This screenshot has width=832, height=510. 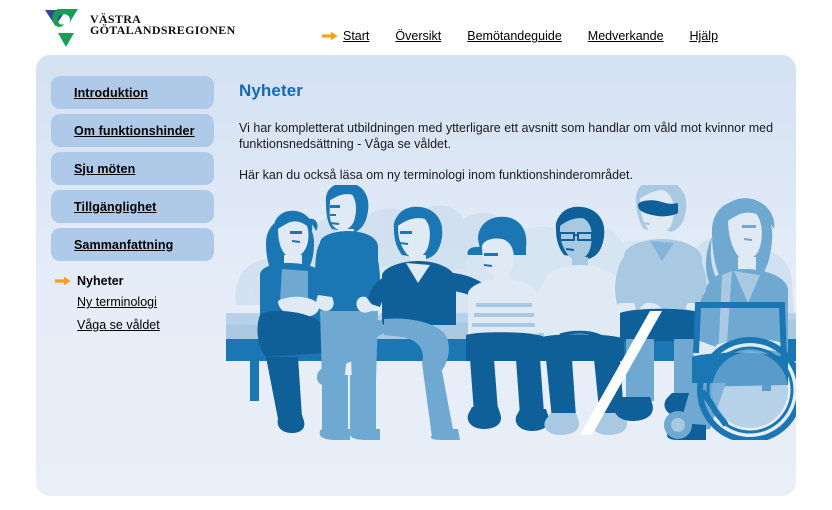 What do you see at coordinates (104, 169) in the screenshot?
I see `sidebar-item-label: Sju möten` at bounding box center [104, 169].